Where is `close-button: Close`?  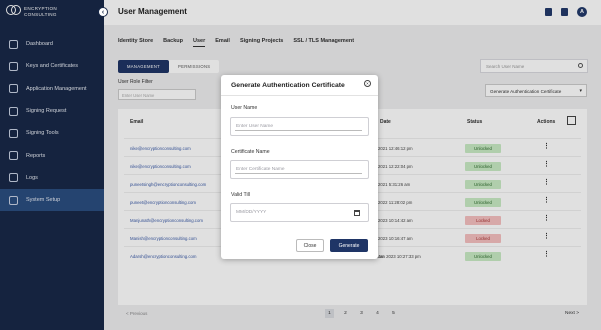 close-button: Close is located at coordinates (310, 245).